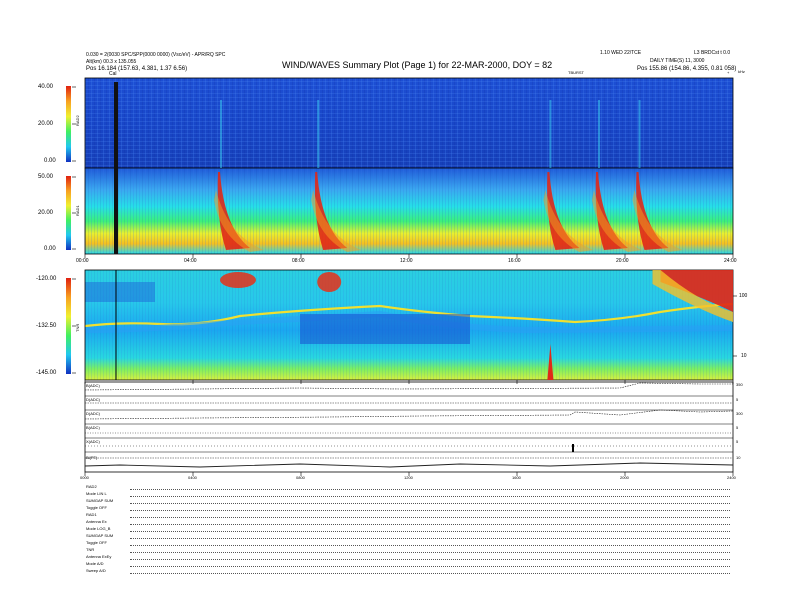  I want to click on rad1-ytick-mid: 20.00, so click(46, 213).